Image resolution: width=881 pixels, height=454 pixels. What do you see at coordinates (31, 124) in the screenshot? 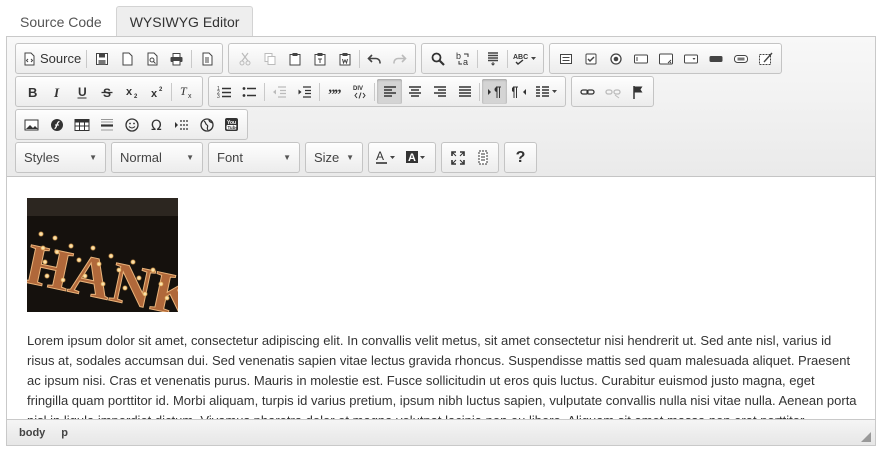
I see `image-button` at bounding box center [31, 124].